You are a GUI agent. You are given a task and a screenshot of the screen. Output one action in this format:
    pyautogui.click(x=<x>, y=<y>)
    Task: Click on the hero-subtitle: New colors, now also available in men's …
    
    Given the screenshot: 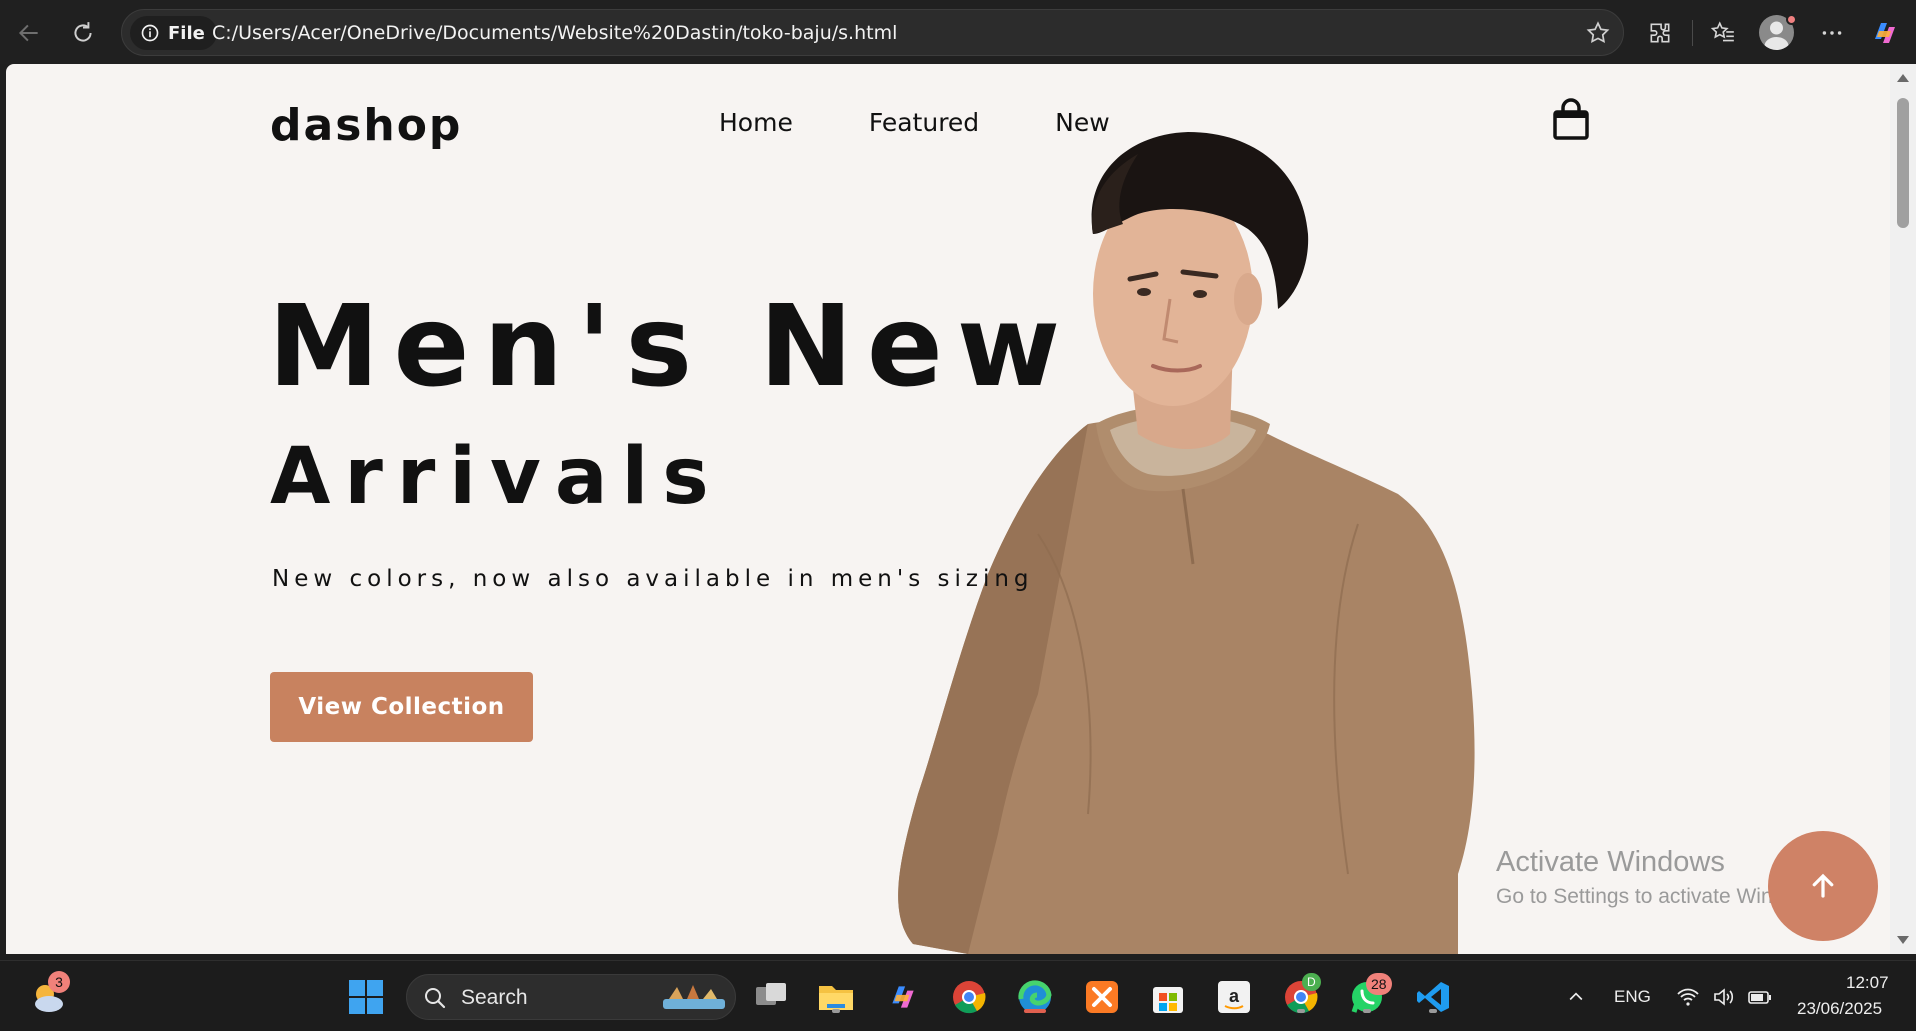 What is the action you would take?
    pyautogui.click(x=653, y=579)
    